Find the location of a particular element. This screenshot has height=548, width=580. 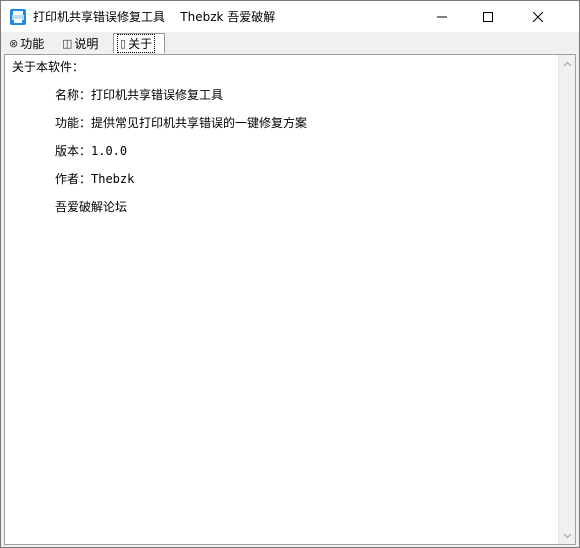

tab-label: 关于 is located at coordinates (140, 44).